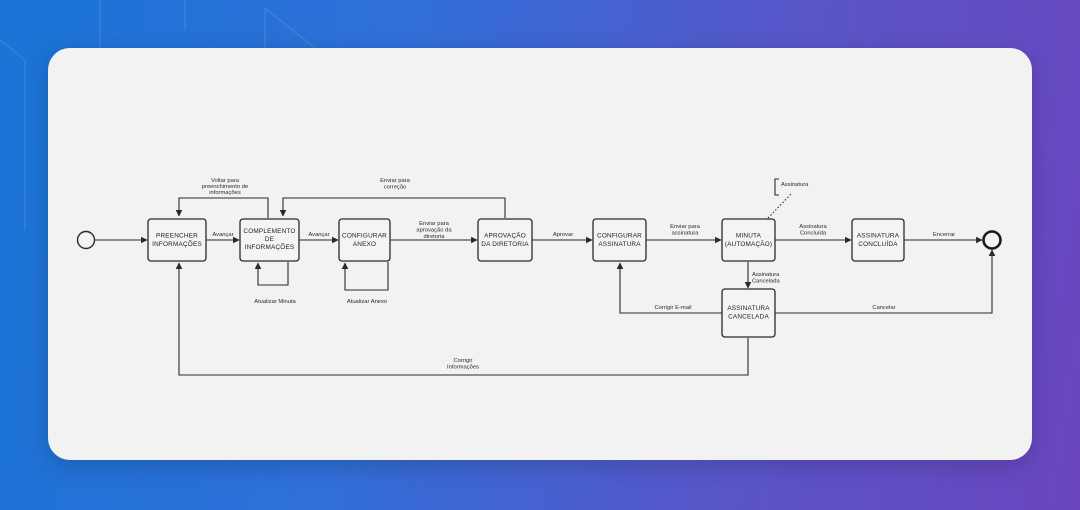 This screenshot has width=1080, height=510. What do you see at coordinates (672, 308) in the screenshot?
I see `edge-label-corrigir-email: Corrigir E-mail` at bounding box center [672, 308].